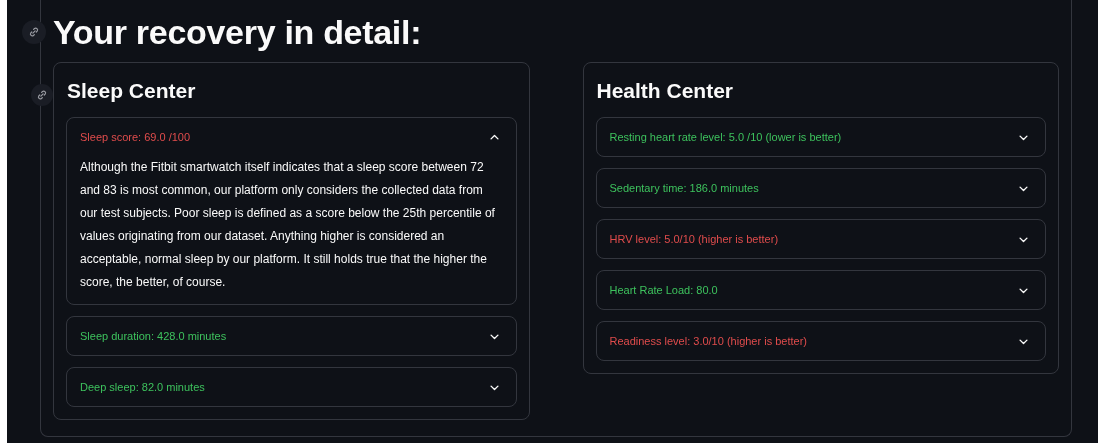 Image resolution: width=1098 pixels, height=443 pixels. Describe the element at coordinates (725, 137) in the screenshot. I see `metric-label: Resting heart rate level: 5.0 /10 (lower is better)` at that location.